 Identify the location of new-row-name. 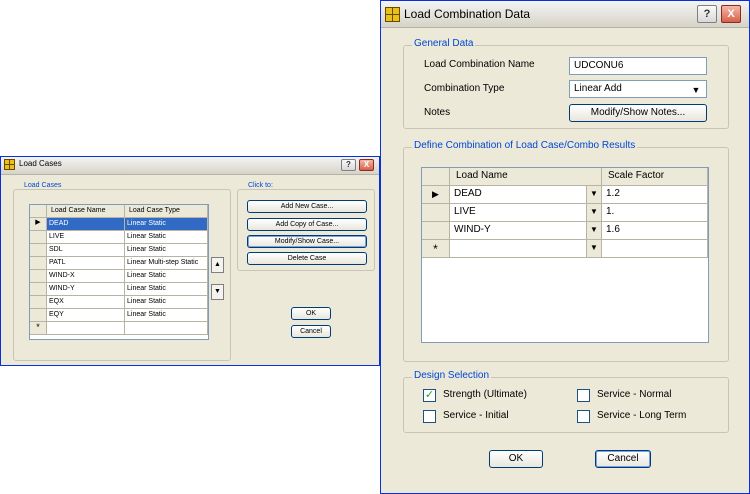
(86, 328).